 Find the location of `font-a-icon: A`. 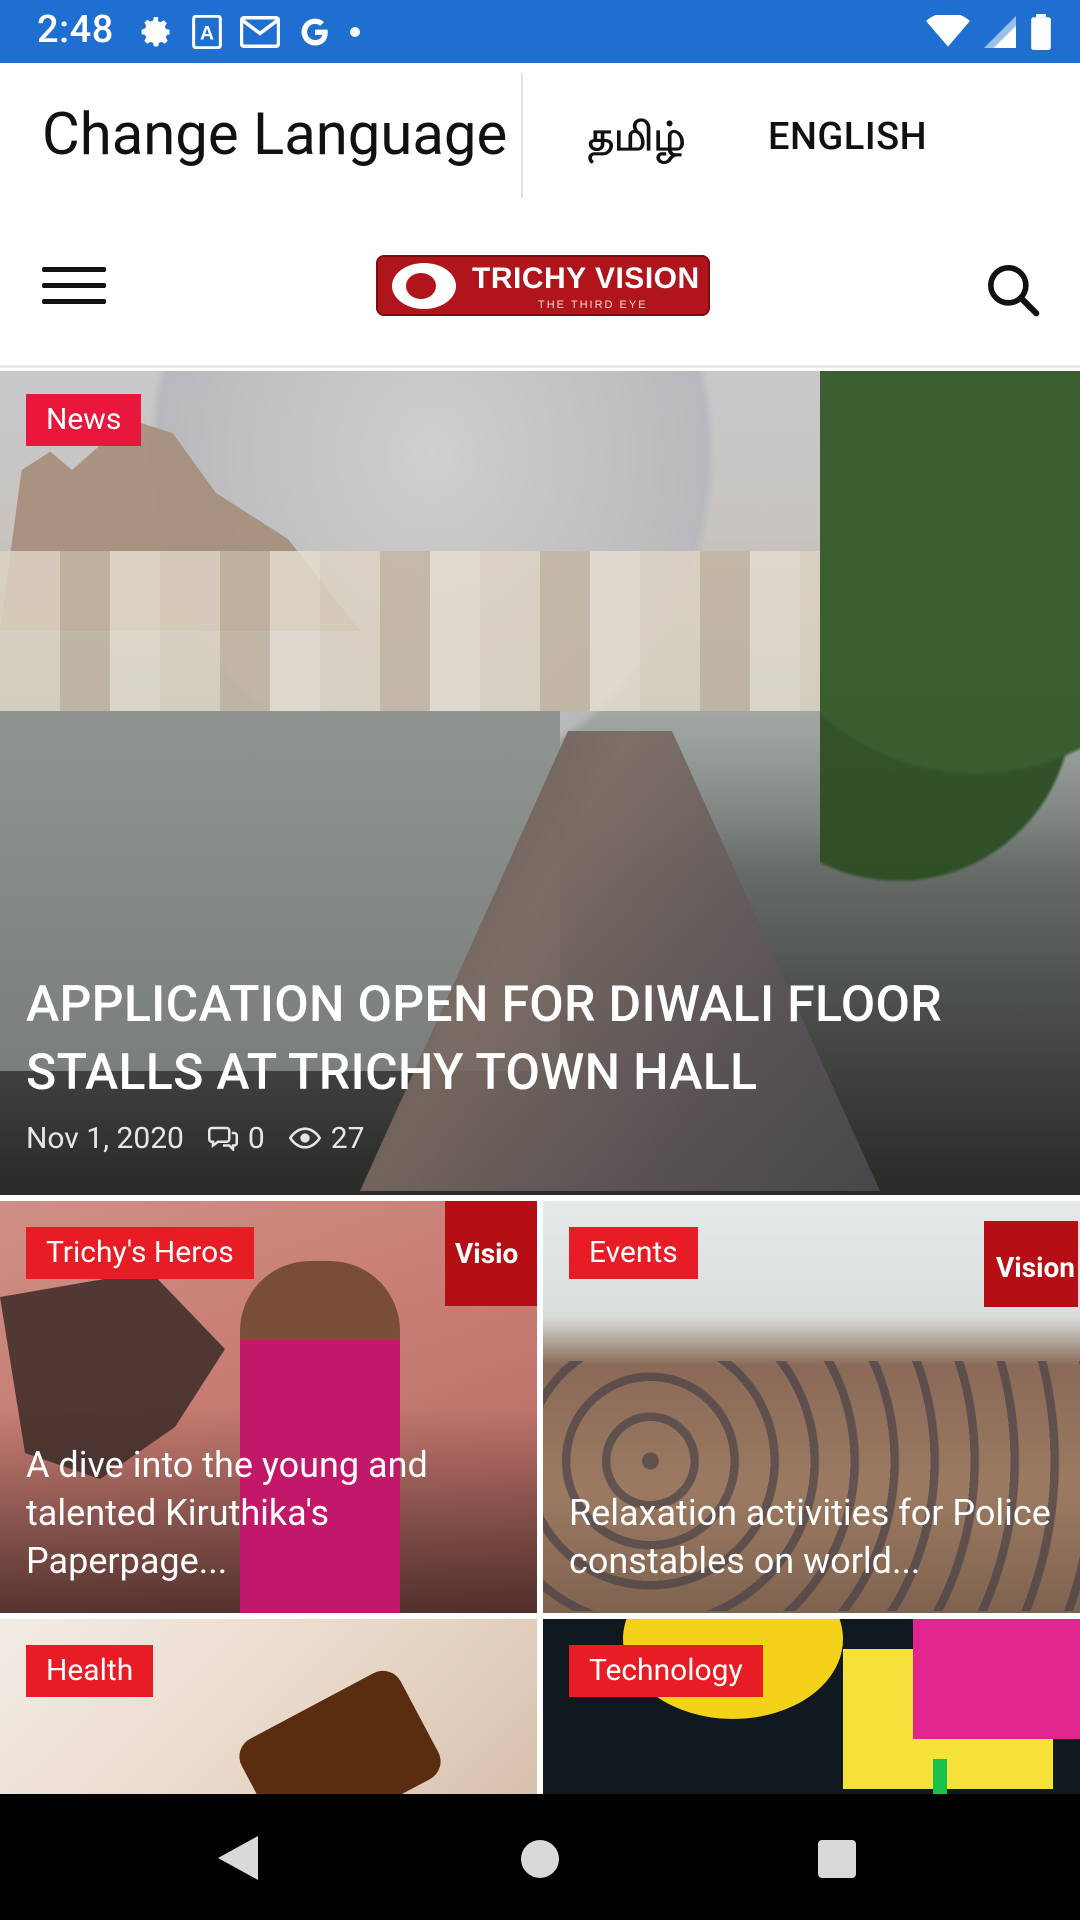

font-a-icon: A is located at coordinates (207, 32).